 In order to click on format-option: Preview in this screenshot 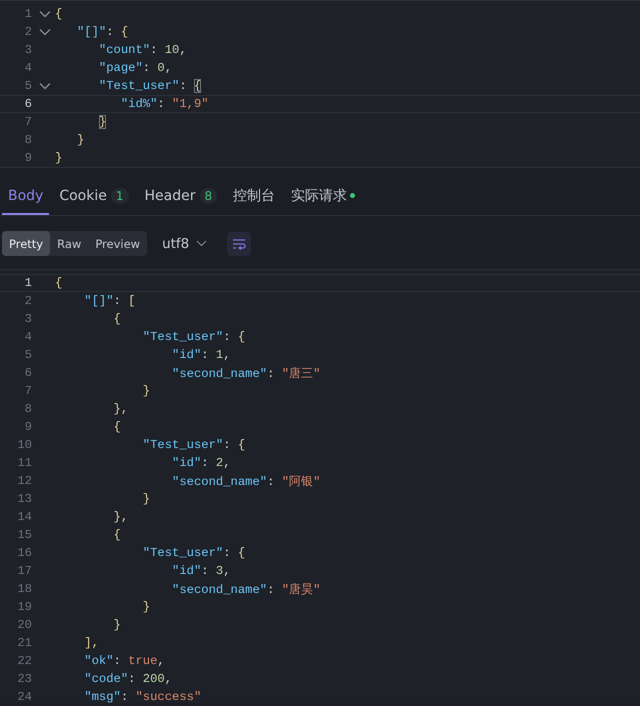, I will do `click(118, 243)`.